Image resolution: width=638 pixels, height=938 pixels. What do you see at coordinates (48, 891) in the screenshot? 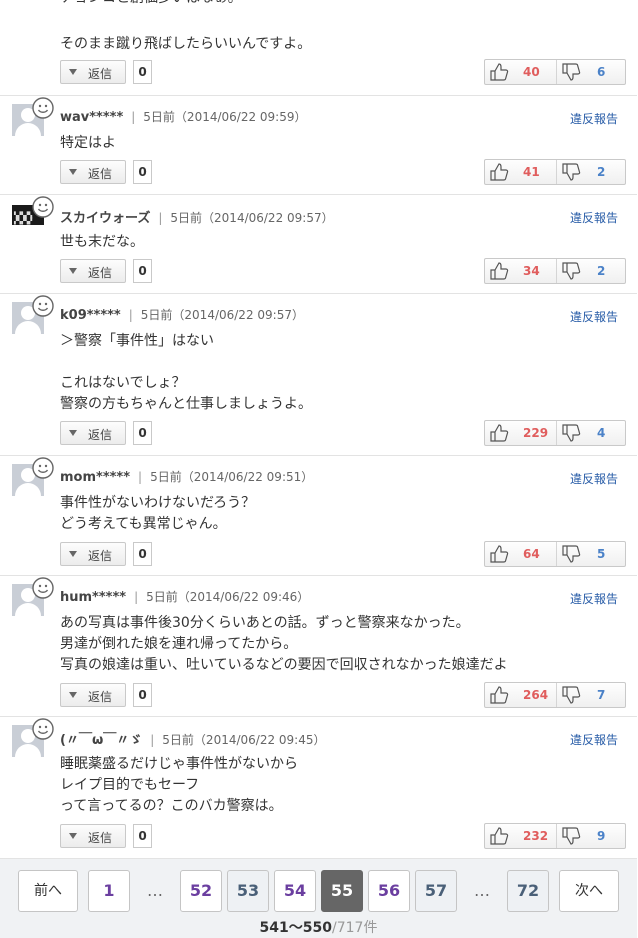
I see `prev-page-button: 前へ` at bounding box center [48, 891].